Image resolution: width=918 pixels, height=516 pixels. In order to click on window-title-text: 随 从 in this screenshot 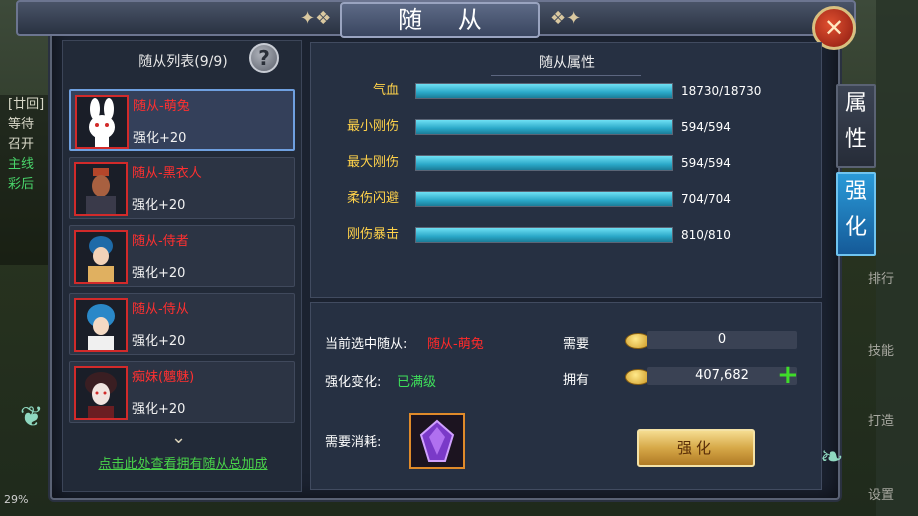, I will do `click(447, 20)`.